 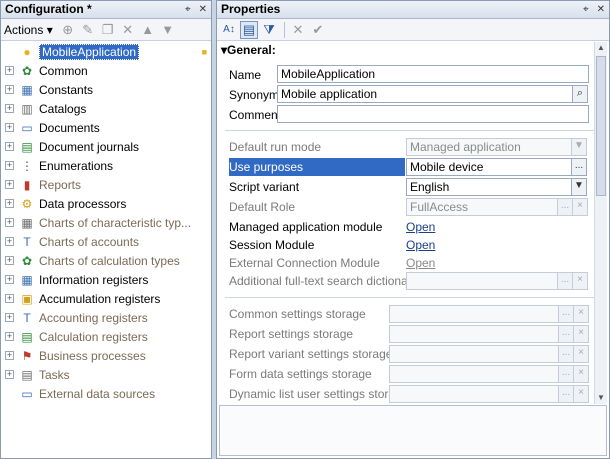 What do you see at coordinates (106, 89) in the screenshot?
I see `tree-item-constants: + ▦ Constants` at bounding box center [106, 89].